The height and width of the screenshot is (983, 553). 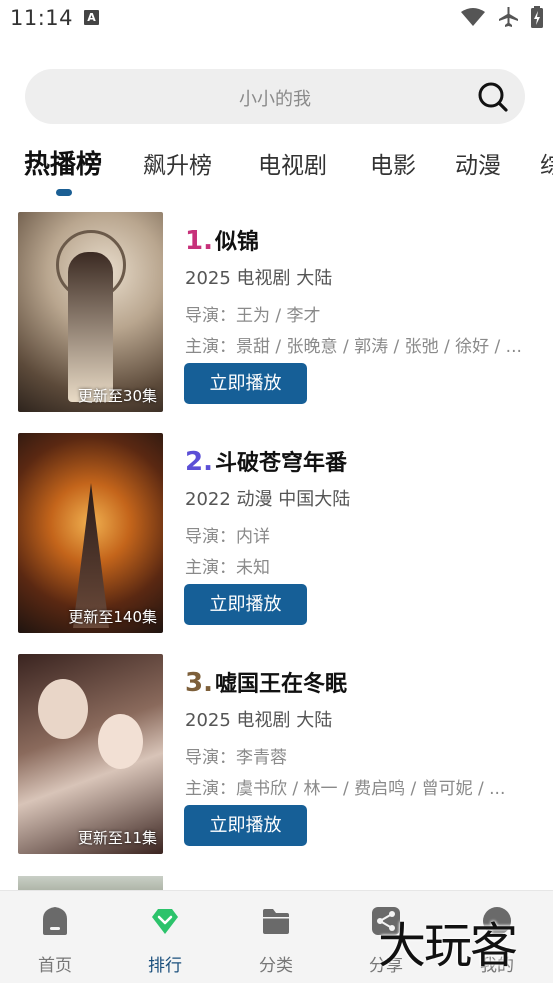 I want to click on status-icons, so click(x=502, y=17).